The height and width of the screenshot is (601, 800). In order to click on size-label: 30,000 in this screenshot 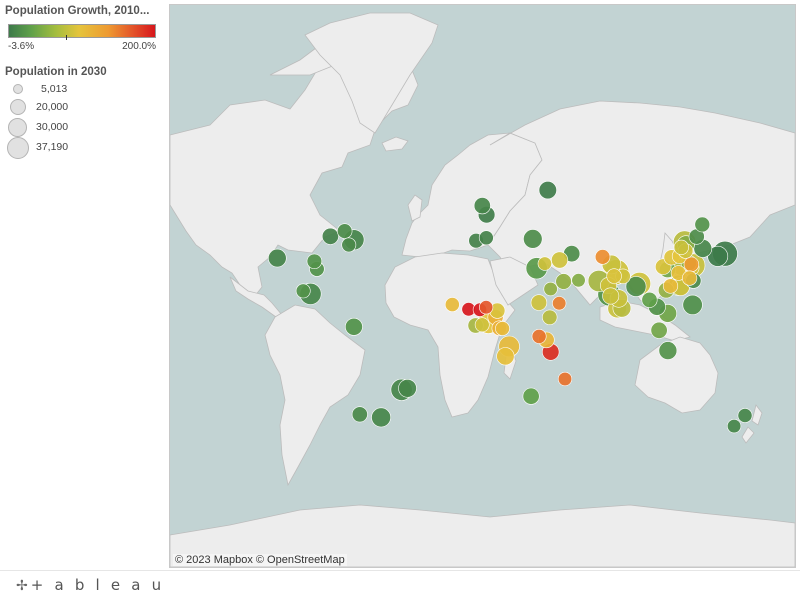, I will do `click(52, 127)`.